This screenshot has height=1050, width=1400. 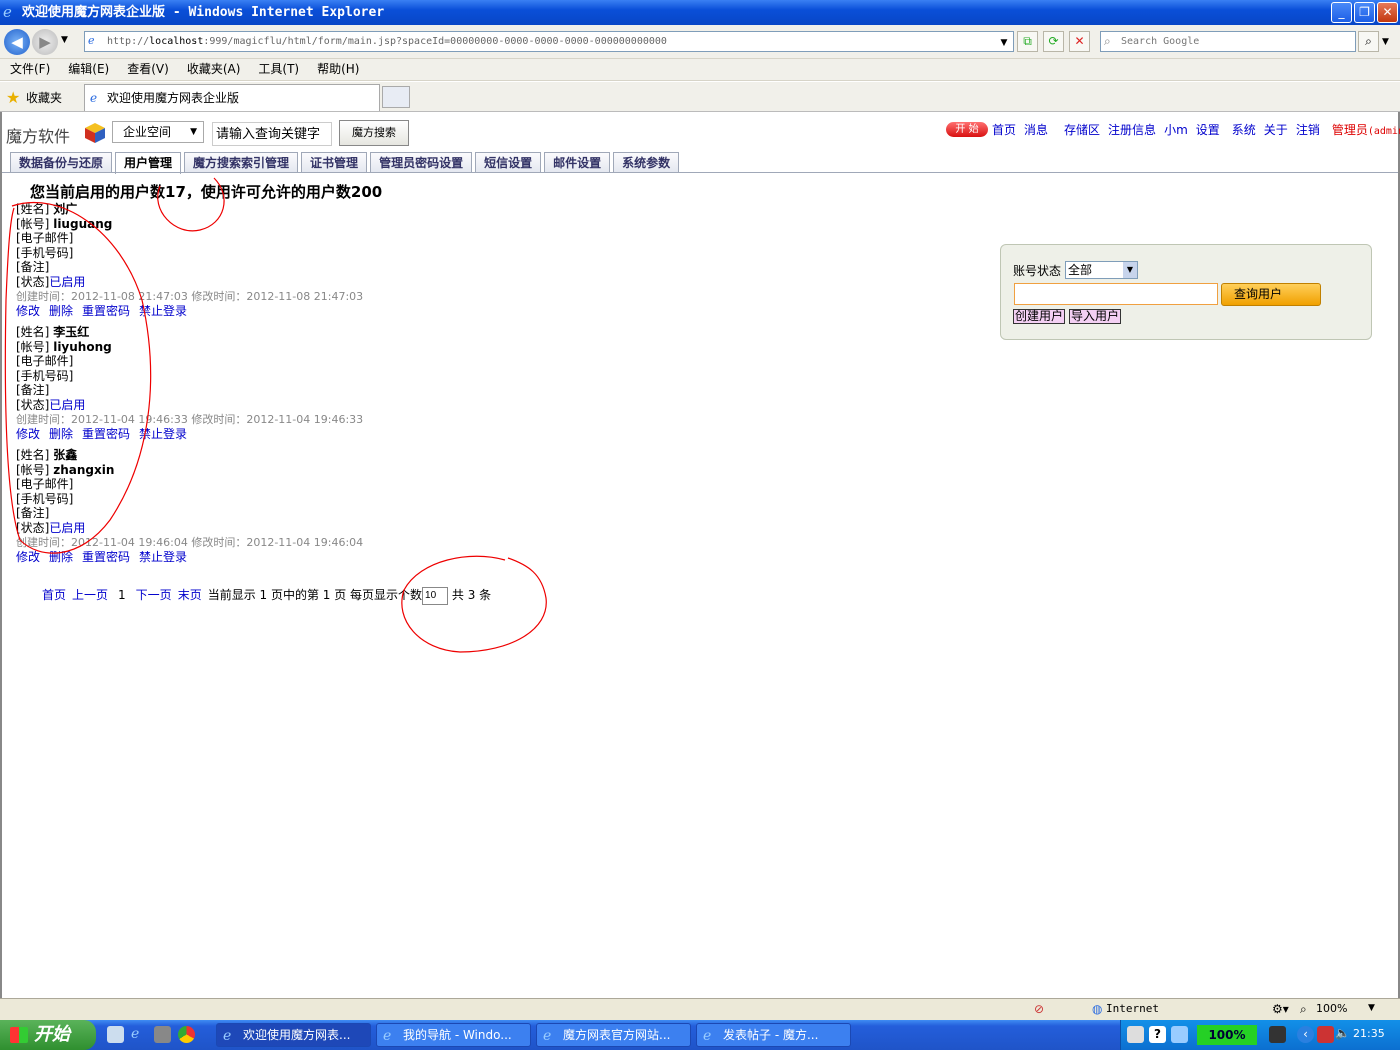 What do you see at coordinates (139, 1034) in the screenshot?
I see `quick-launch-ie-icon: e` at bounding box center [139, 1034].